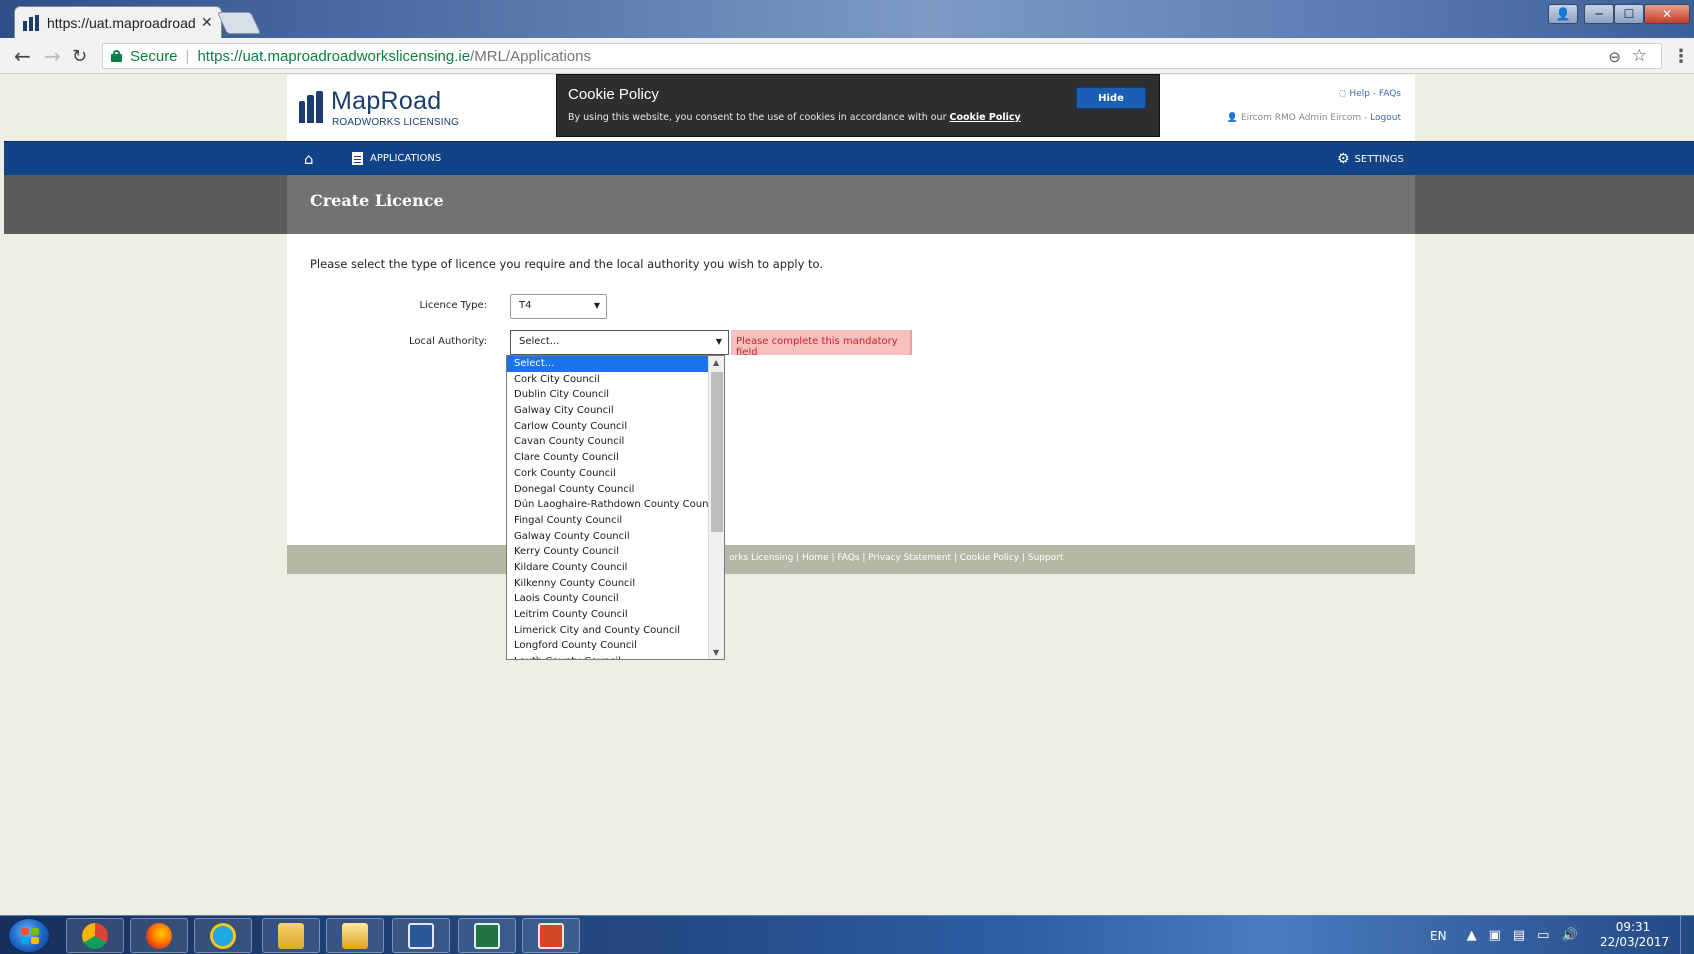  I want to click on taskbar-powerpoint, so click(551, 935).